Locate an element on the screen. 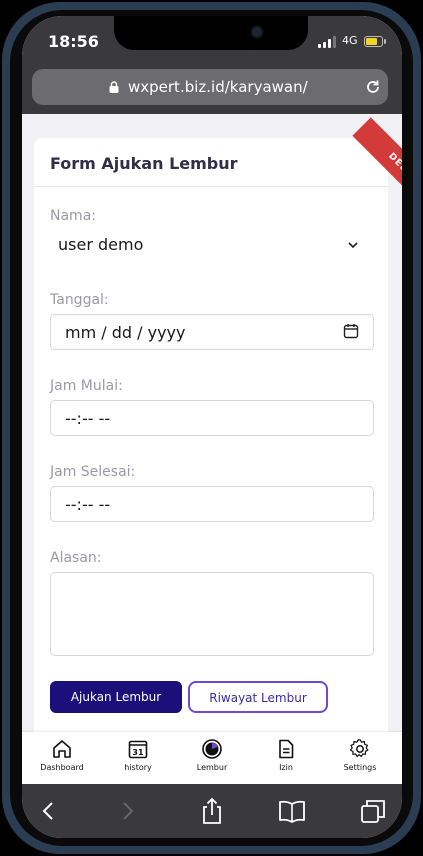 Image resolution: width=423 pixels, height=856 pixels. nama-label: Nama: is located at coordinates (73, 216).